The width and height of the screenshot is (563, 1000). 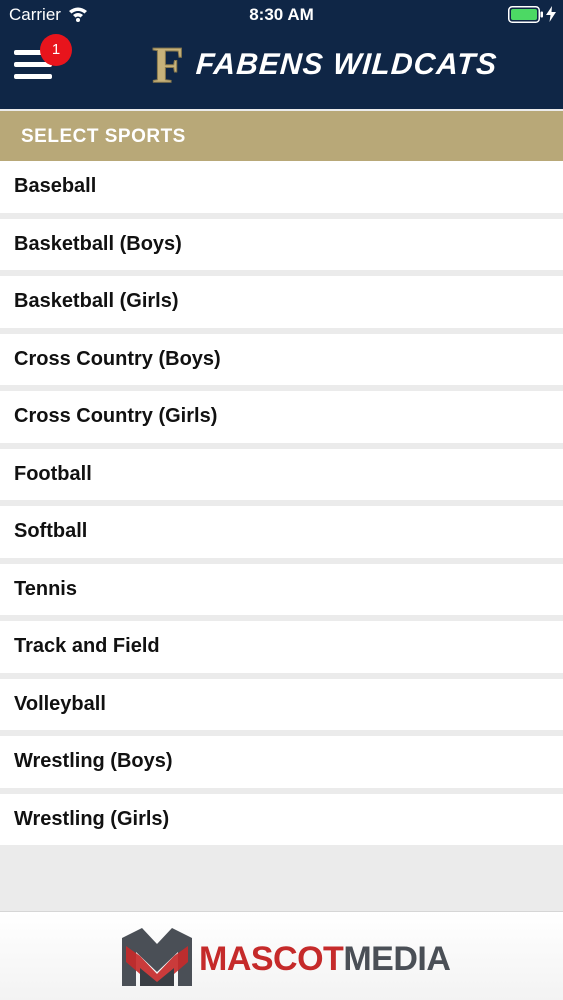 I want to click on brand-name: MASCOTMEDIA, so click(x=325, y=959).